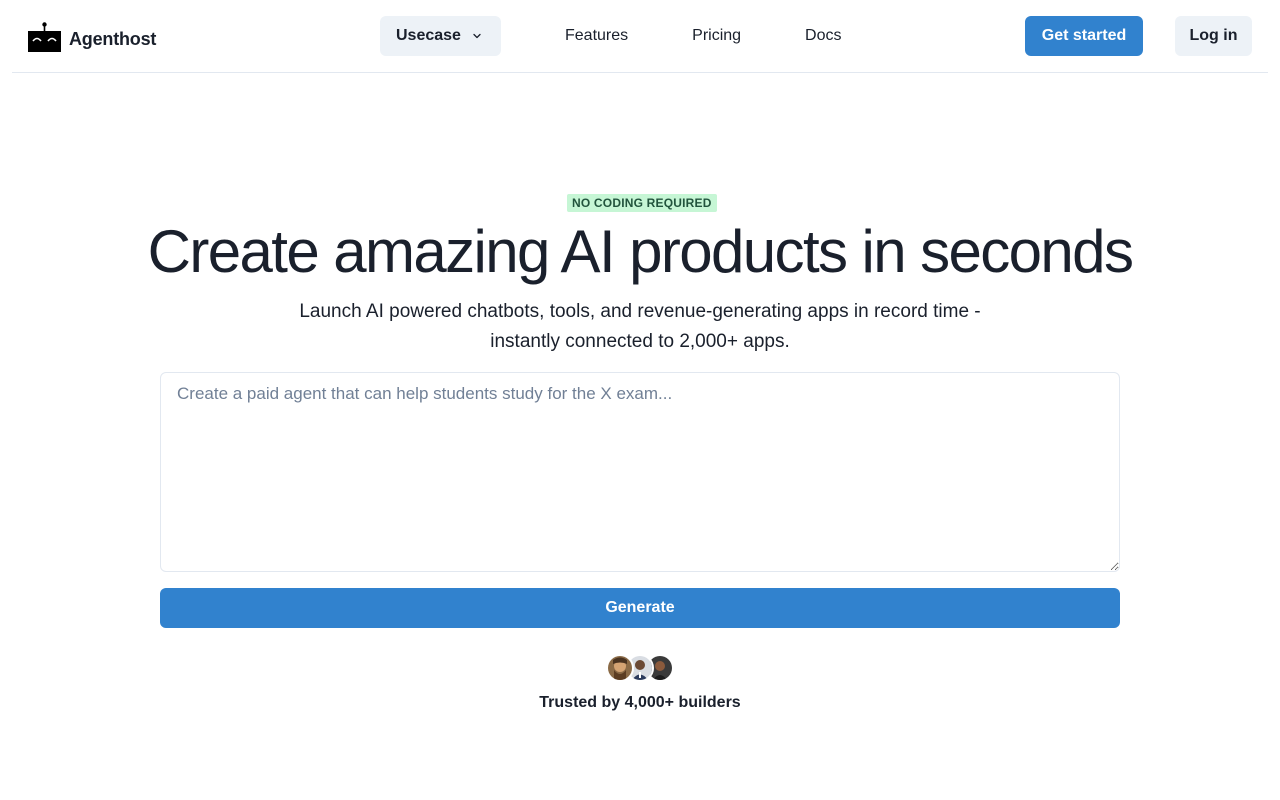  I want to click on trusted-by-text: Trusted by 4,000+ builders, so click(640, 702).